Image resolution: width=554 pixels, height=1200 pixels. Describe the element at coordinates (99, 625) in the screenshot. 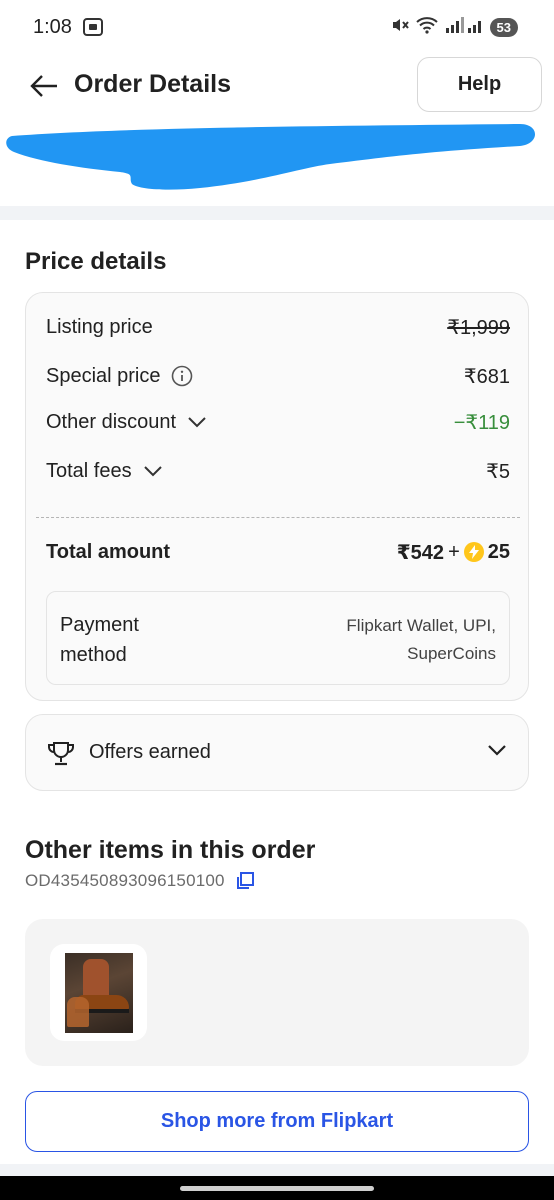

I see `payment-label-line1: Payment` at that location.